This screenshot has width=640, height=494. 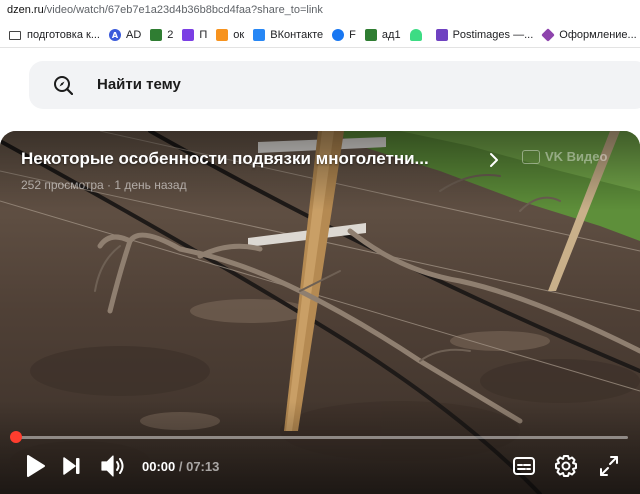 I want to click on video-meta: 252 просмотра · 1 день назад, so click(x=104, y=185).